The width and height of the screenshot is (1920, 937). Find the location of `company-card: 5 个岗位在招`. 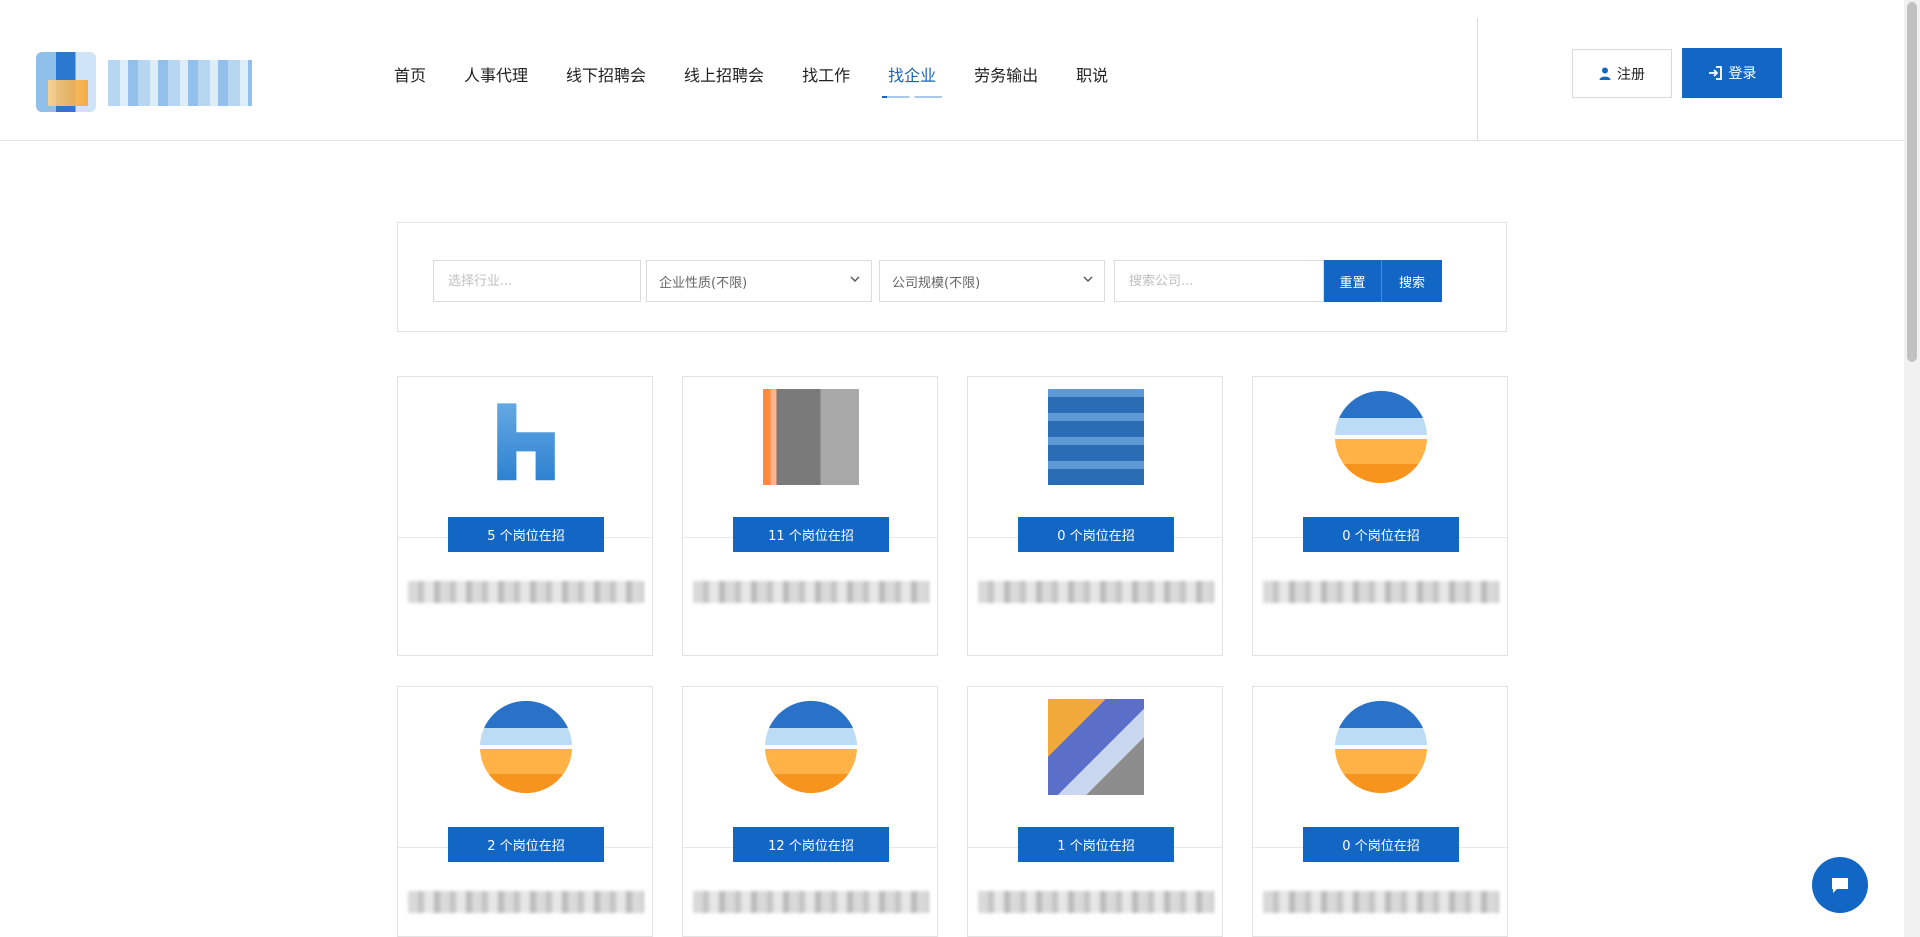

company-card: 5 个岗位在招 is located at coordinates (525, 516).